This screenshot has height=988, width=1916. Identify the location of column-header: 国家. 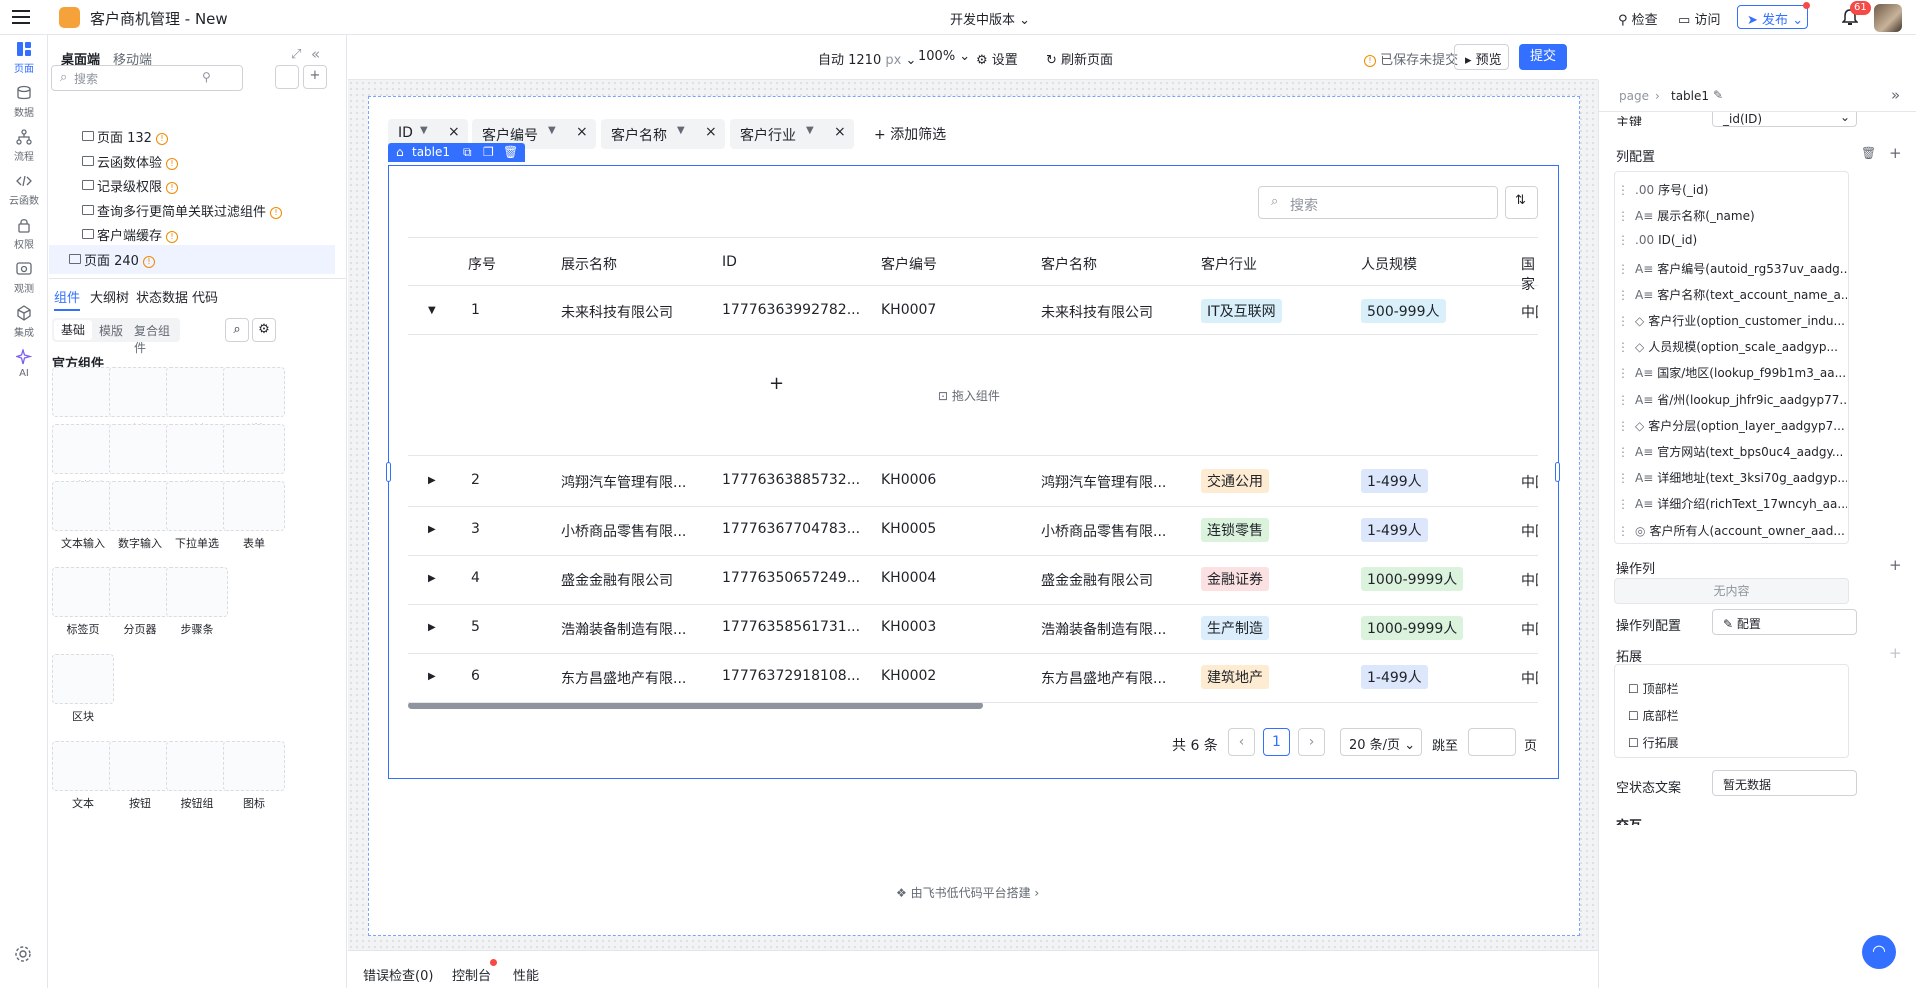
(1529, 274).